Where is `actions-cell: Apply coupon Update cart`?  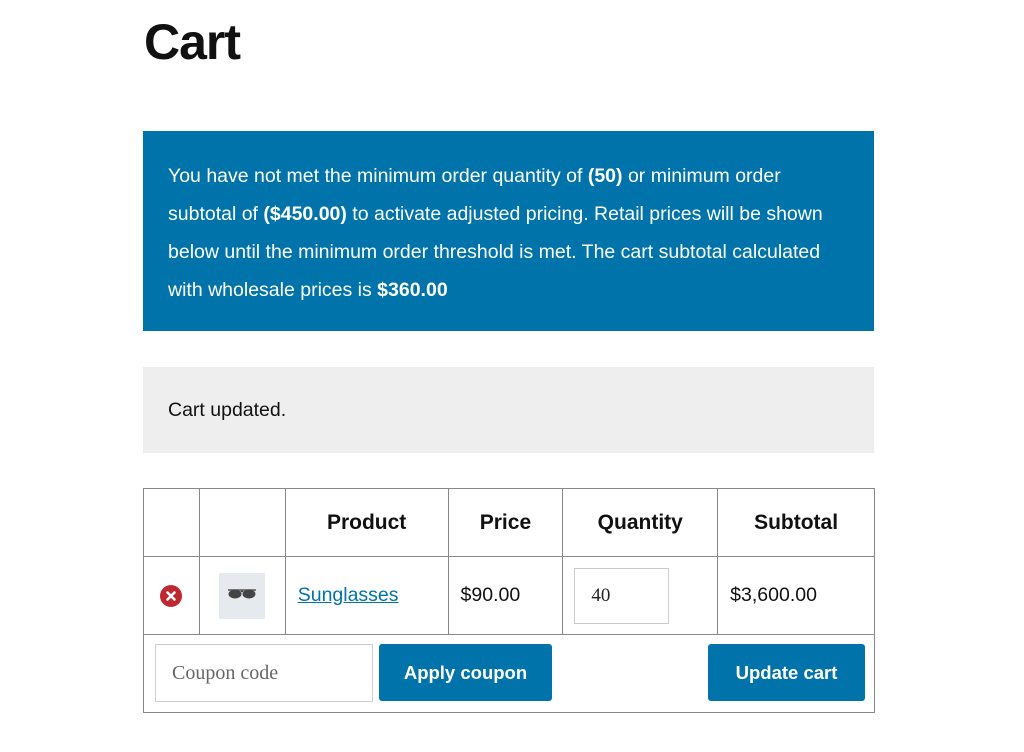 actions-cell: Apply coupon Update cart is located at coordinates (509, 673).